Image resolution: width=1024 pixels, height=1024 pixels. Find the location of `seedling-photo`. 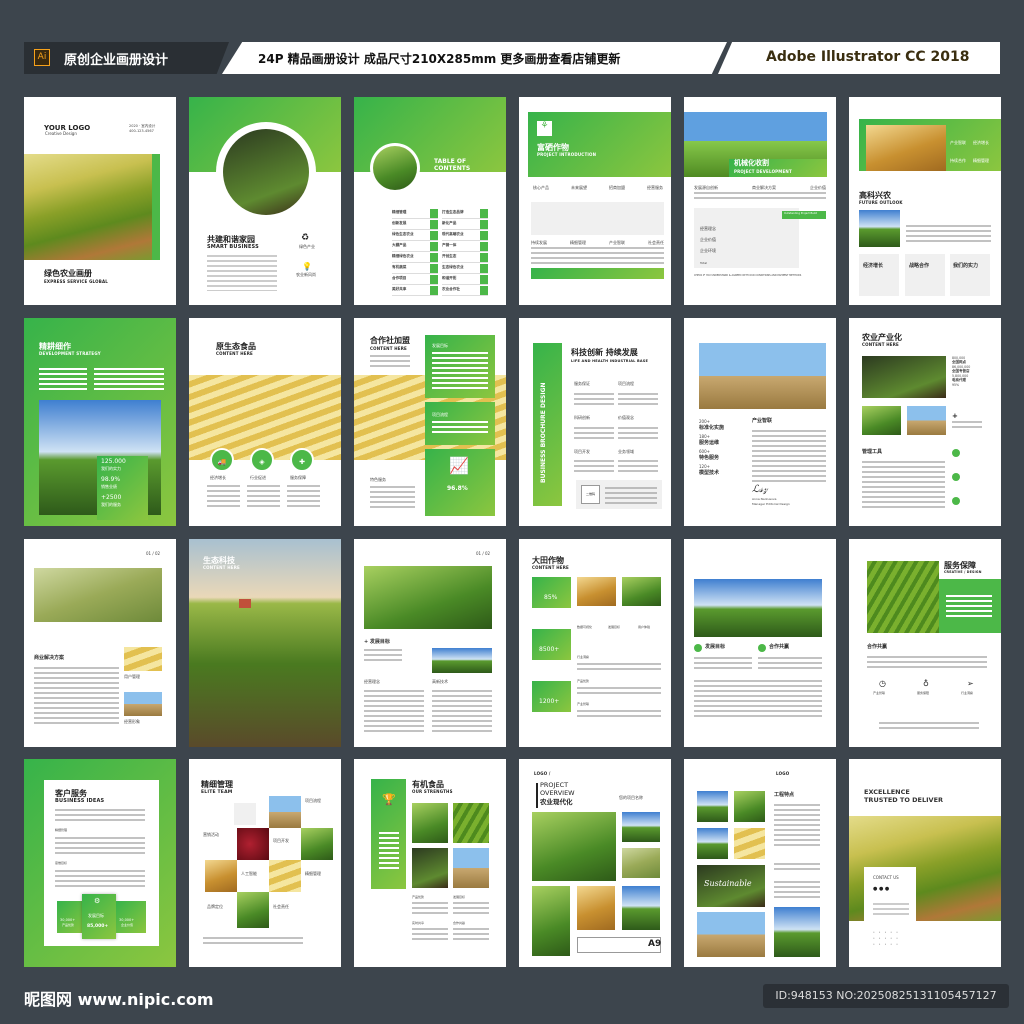

seedling-photo is located at coordinates (266, 172).